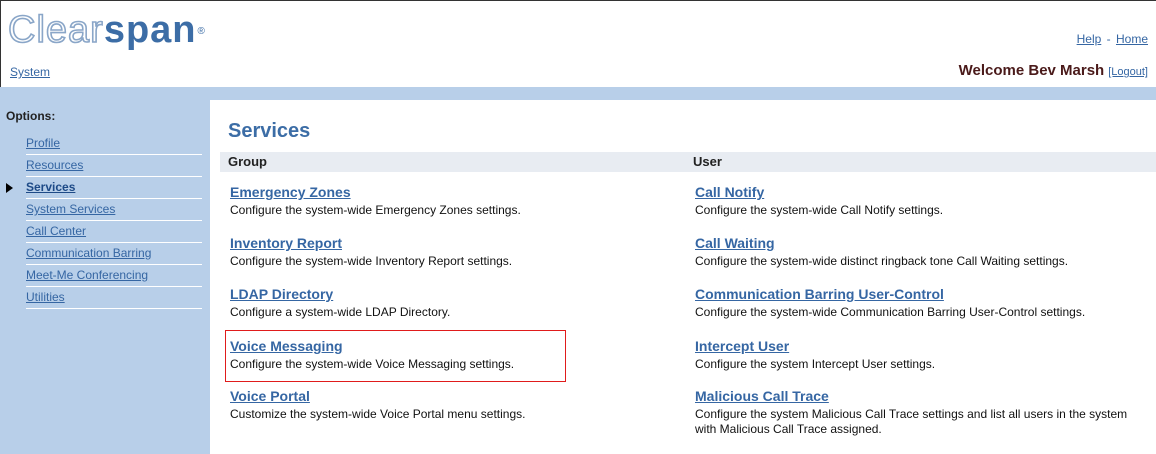 This screenshot has width=1156, height=454. I want to click on sidebar-item-communication-barring: Communication Barring, so click(114, 254).